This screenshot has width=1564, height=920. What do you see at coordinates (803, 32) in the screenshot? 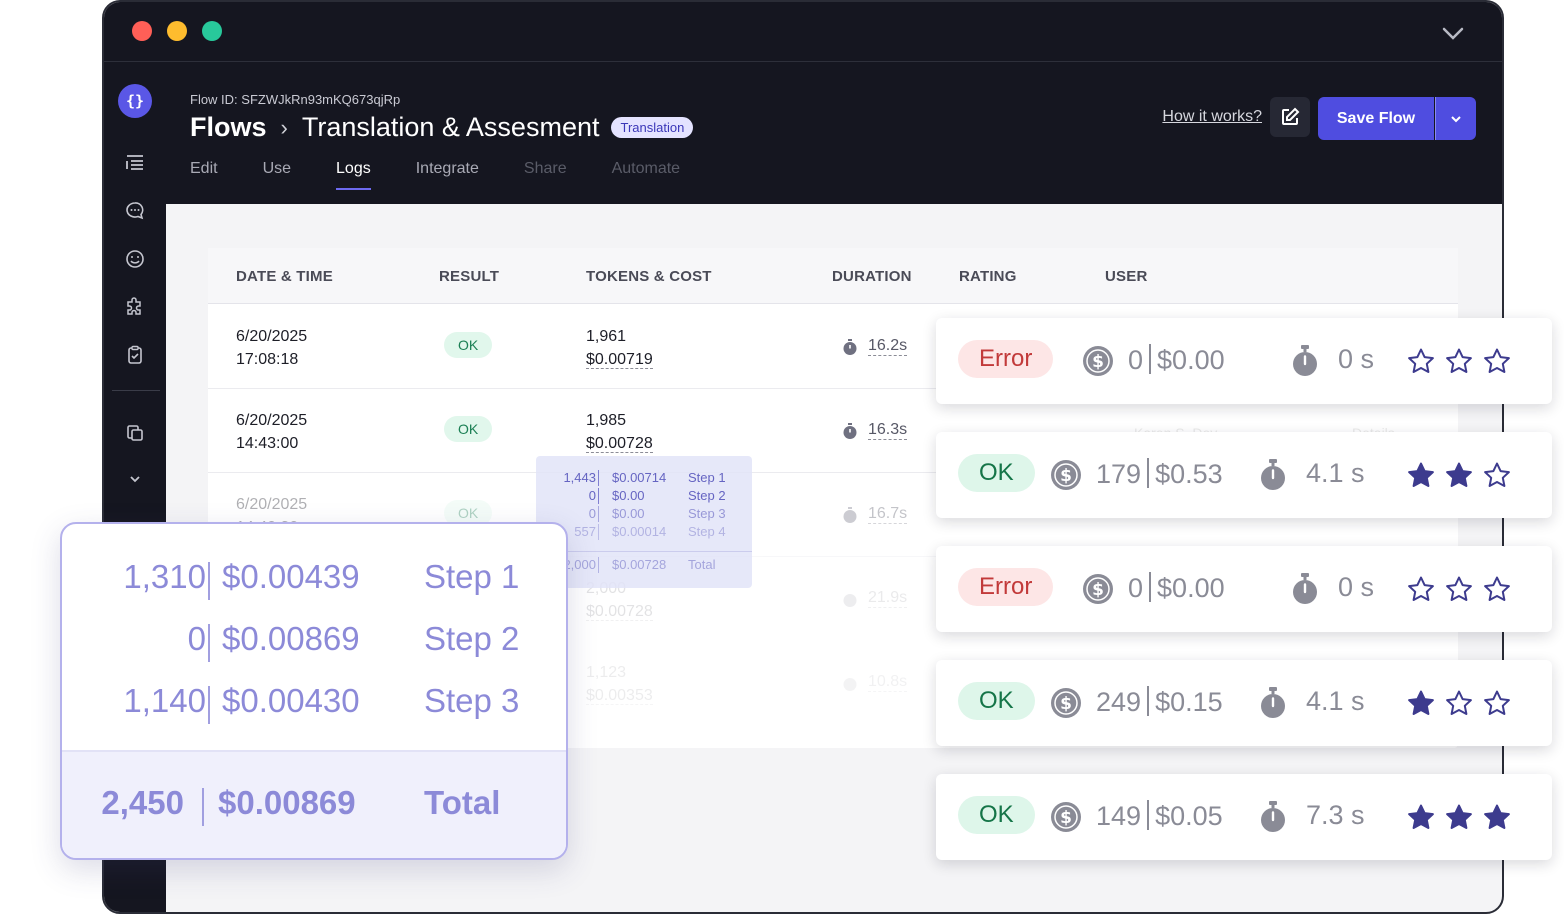
I see `title-bar` at bounding box center [803, 32].